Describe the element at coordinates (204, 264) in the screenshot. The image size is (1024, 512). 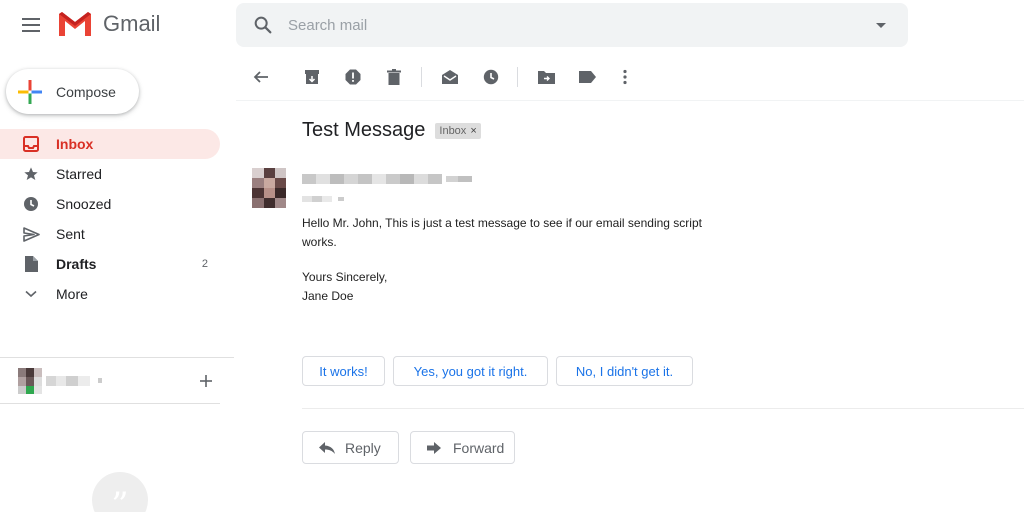
I see `drafts-count: 2` at that location.